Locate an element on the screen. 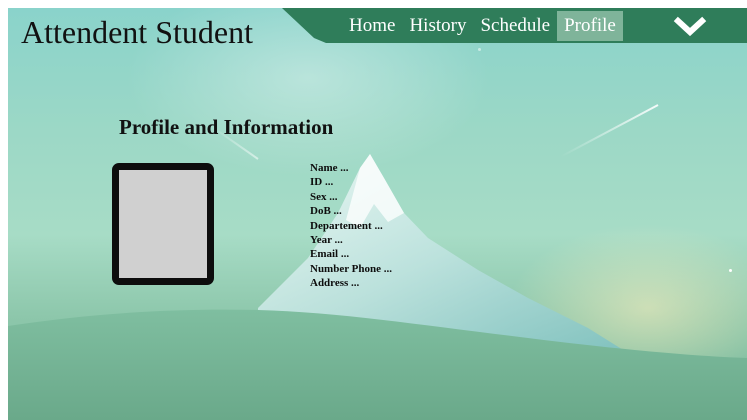 Image resolution: width=747 pixels, height=420 pixels. profile-heading: Profile and Information is located at coordinates (226, 127).